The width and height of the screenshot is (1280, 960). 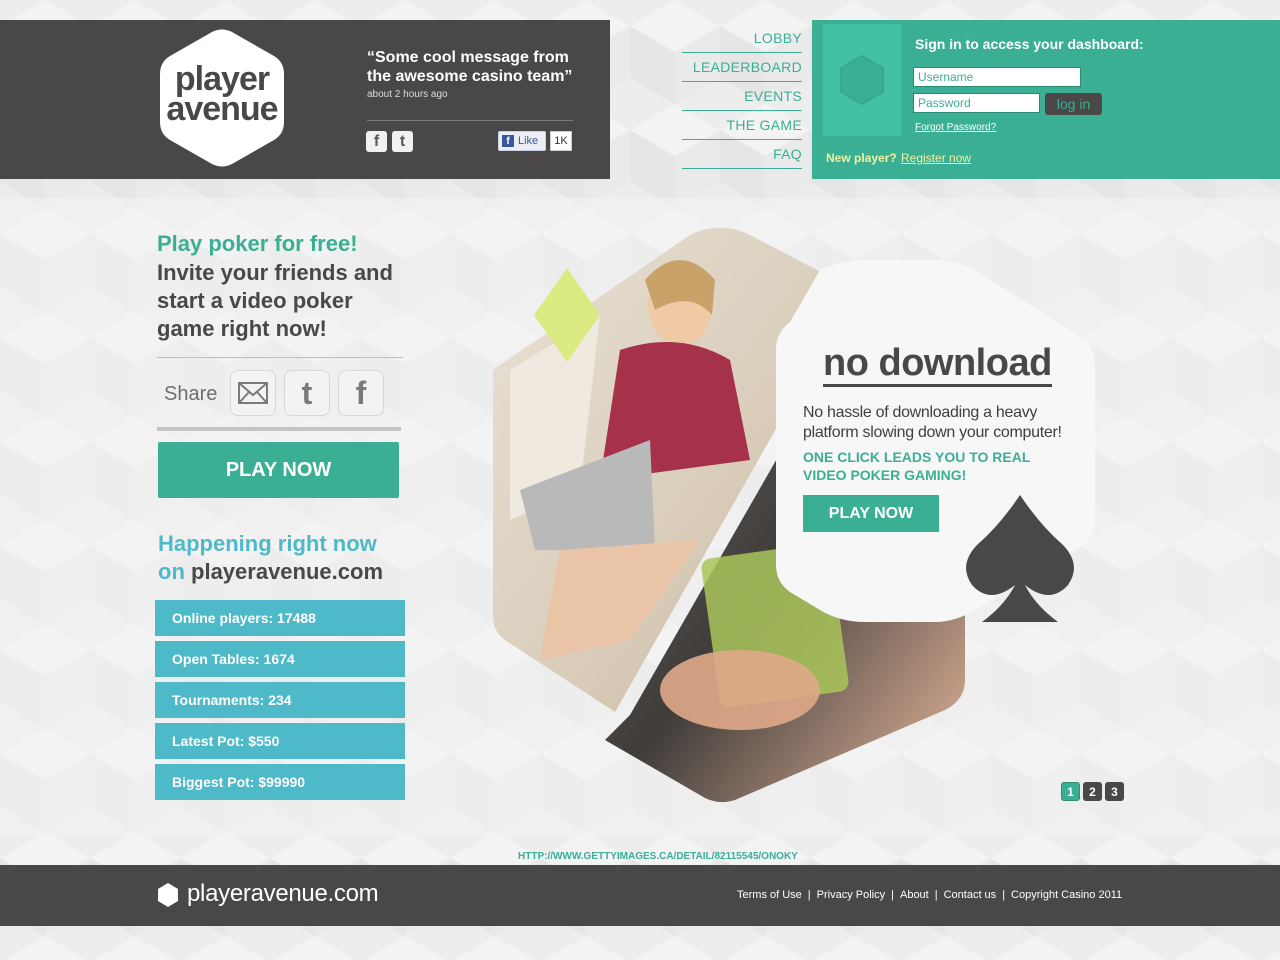 I want to click on like-count: 1K, so click(x=561, y=141).